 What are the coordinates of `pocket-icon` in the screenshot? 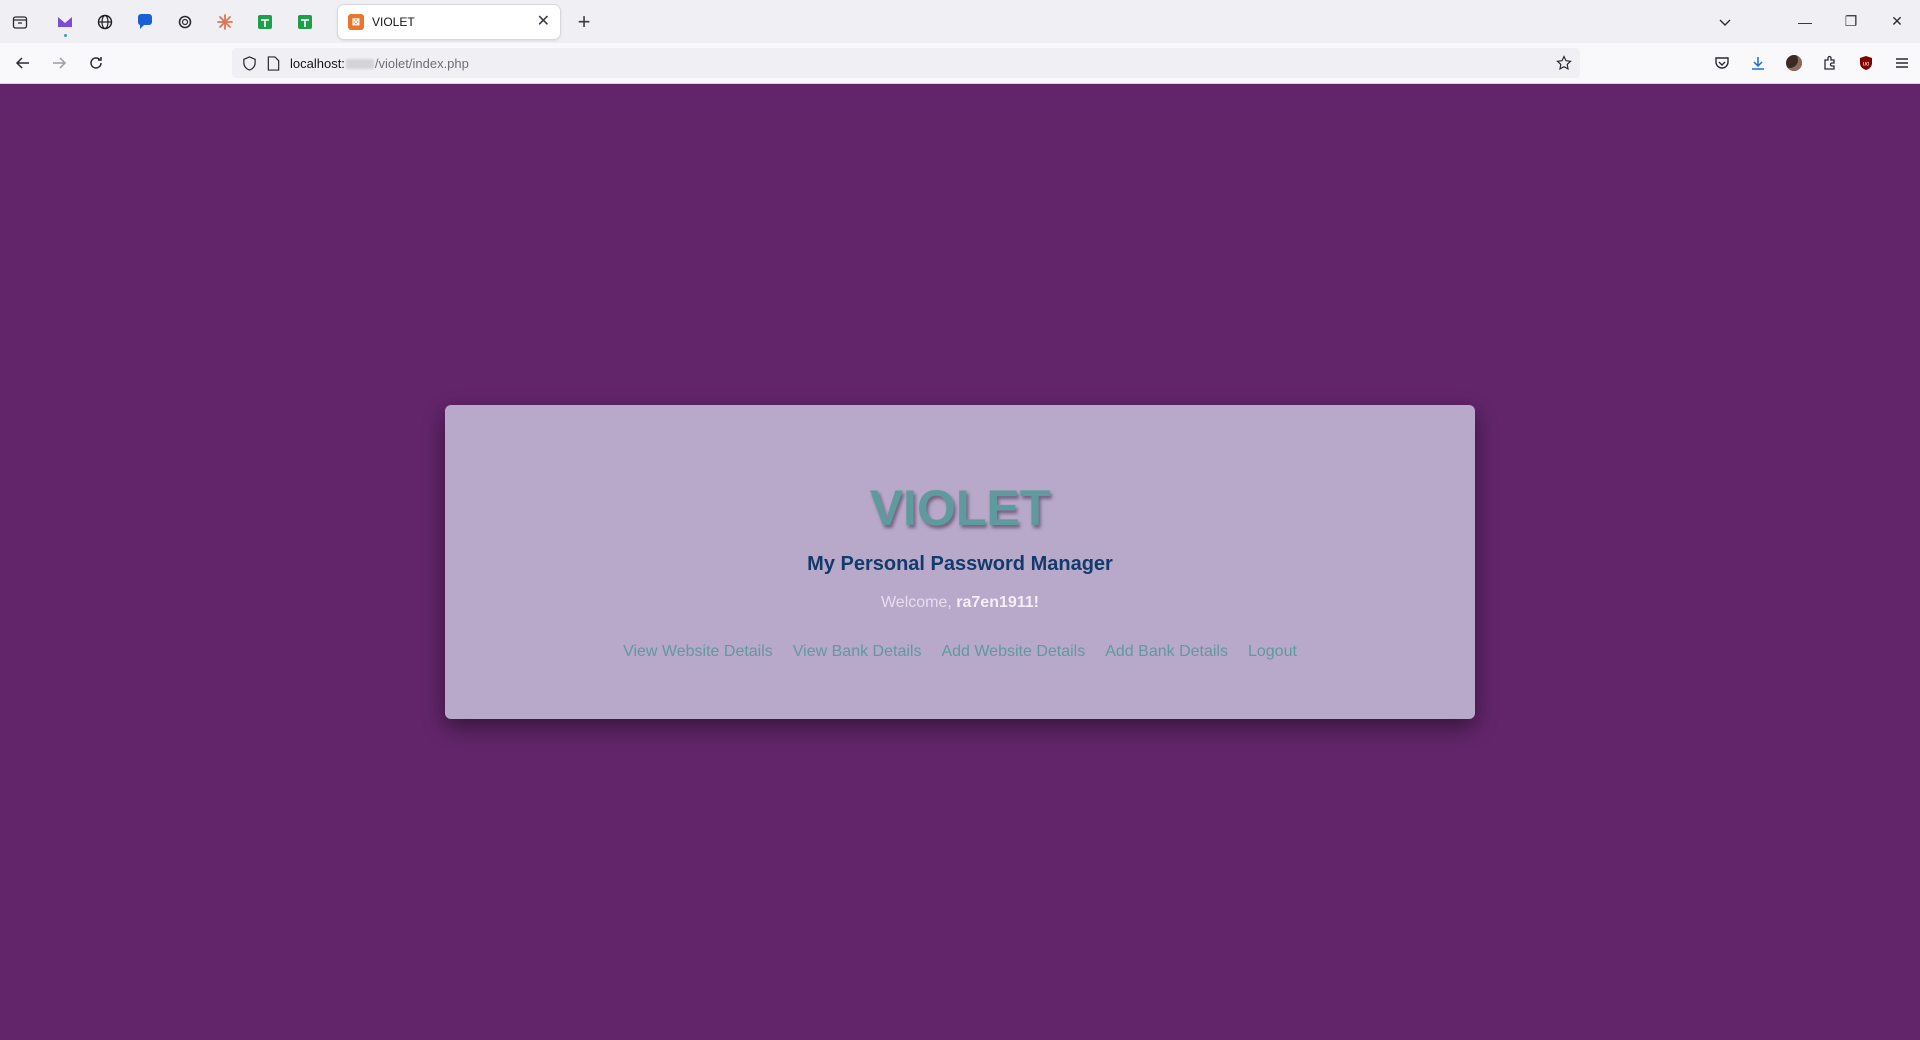 It's located at (1722, 63).